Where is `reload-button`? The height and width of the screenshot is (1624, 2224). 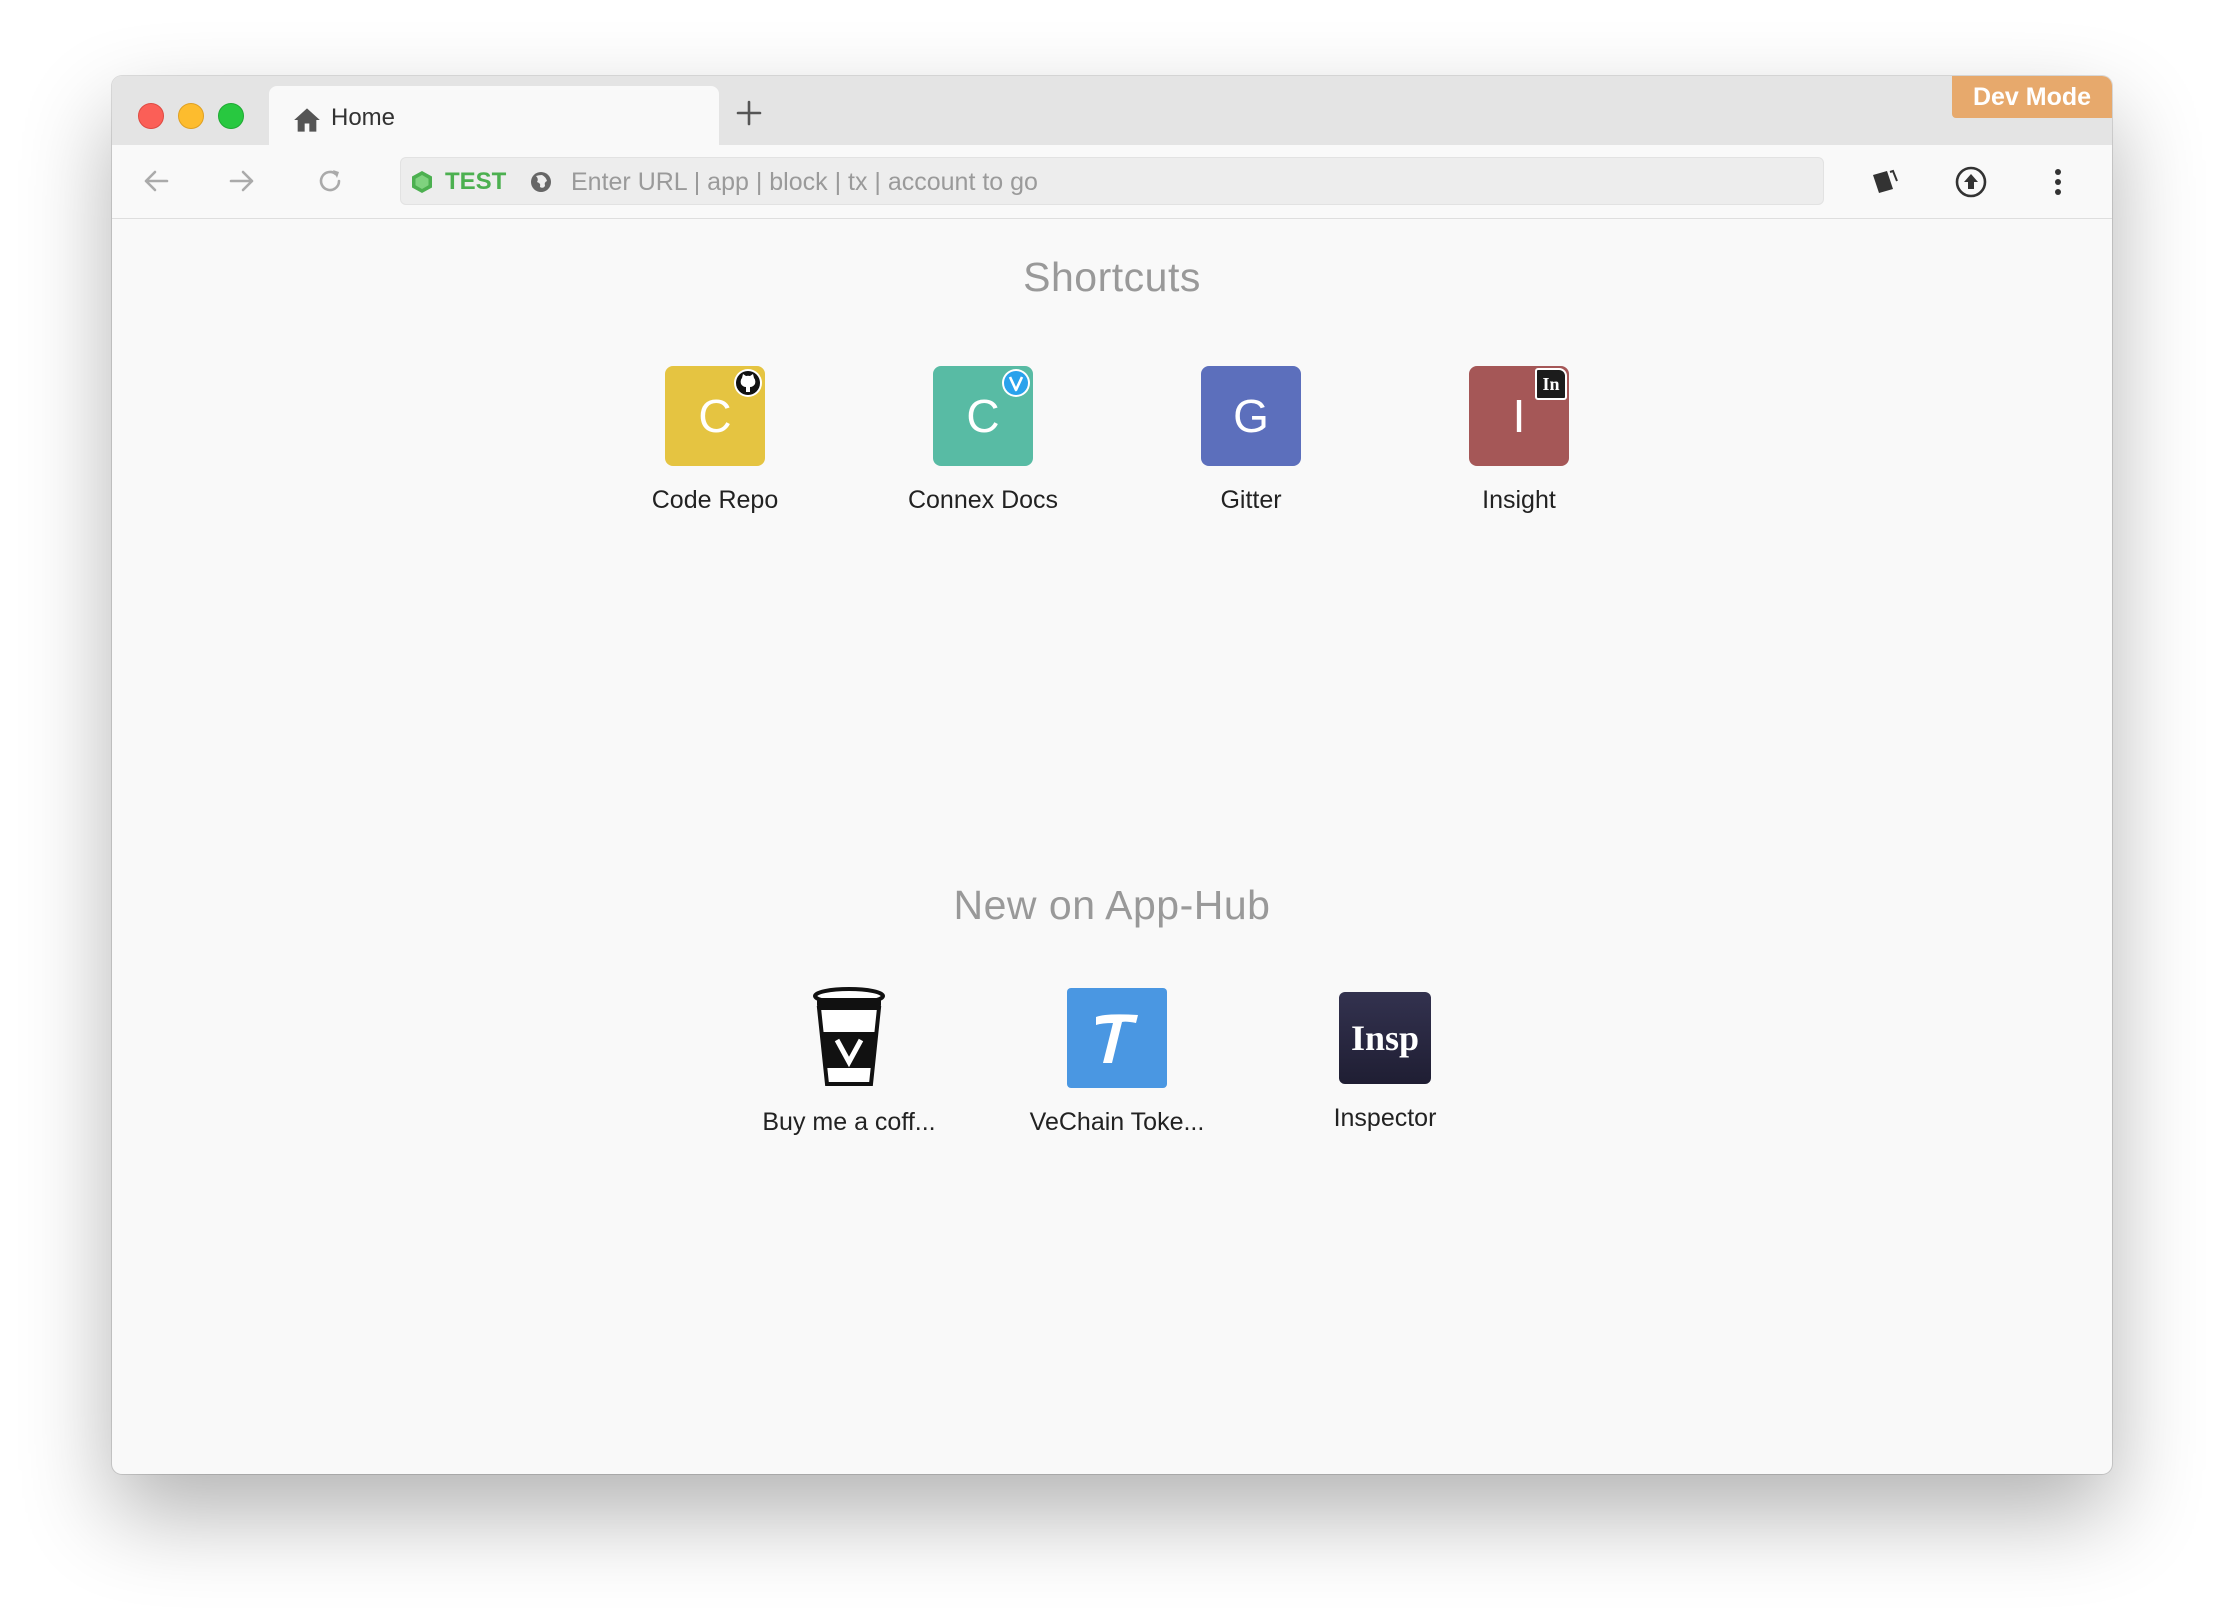 reload-button is located at coordinates (330, 181).